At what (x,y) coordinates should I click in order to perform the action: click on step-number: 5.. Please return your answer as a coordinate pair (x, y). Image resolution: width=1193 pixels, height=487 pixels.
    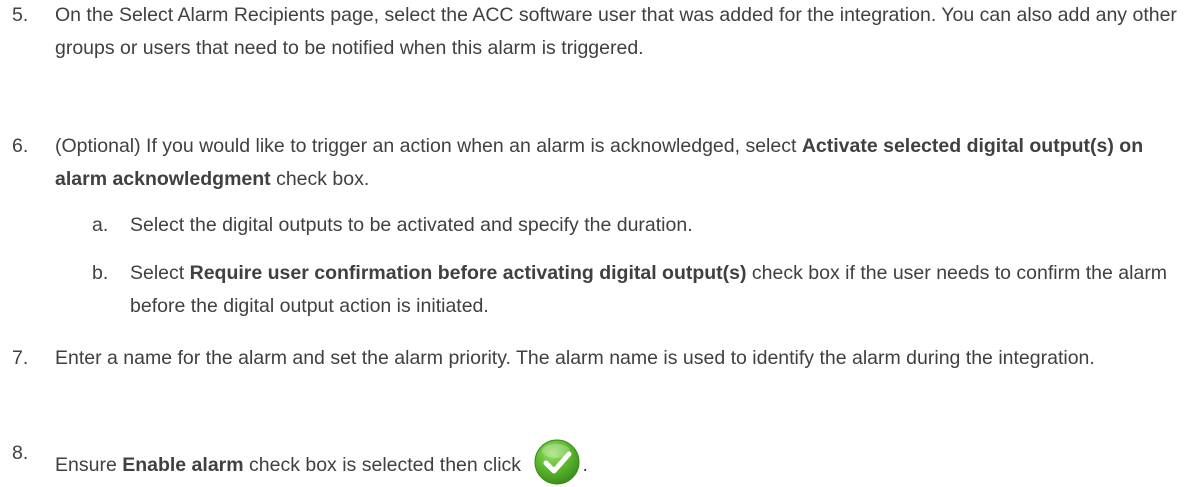
    Looking at the image, I should click on (20, 15).